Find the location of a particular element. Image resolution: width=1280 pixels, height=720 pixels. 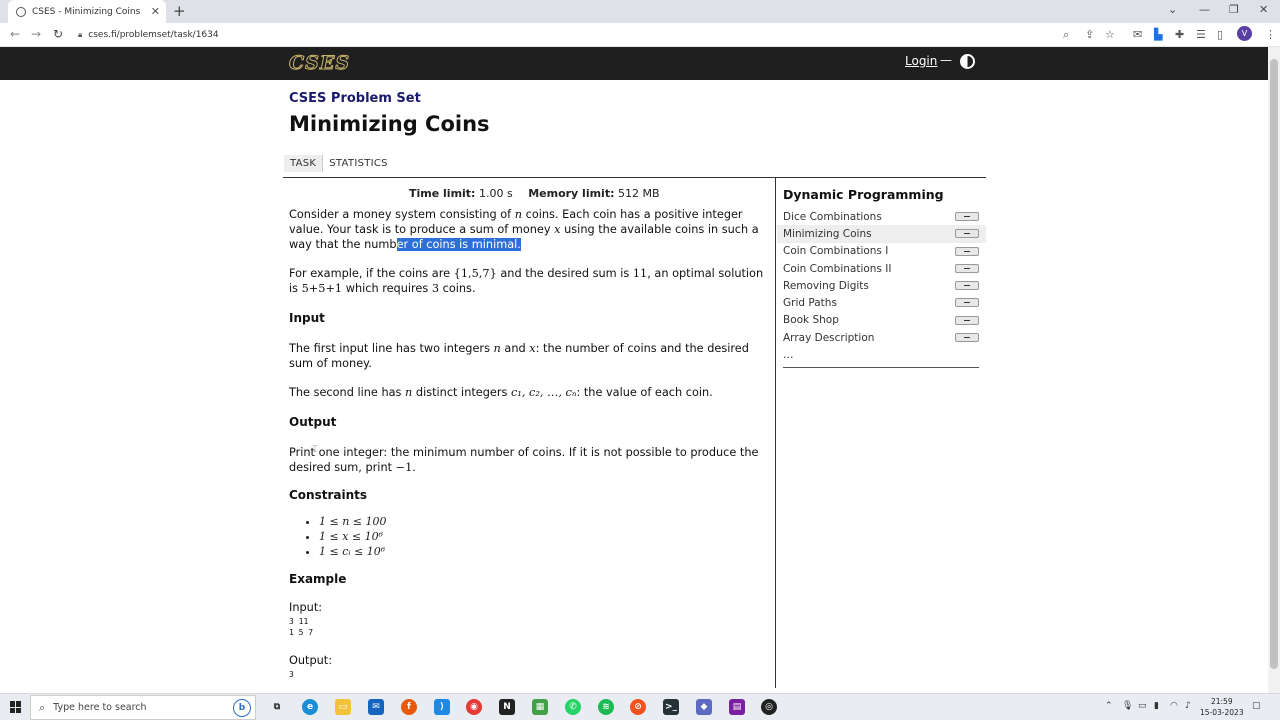

problem-set-heading: CSES Problem Set is located at coordinates (355, 98).